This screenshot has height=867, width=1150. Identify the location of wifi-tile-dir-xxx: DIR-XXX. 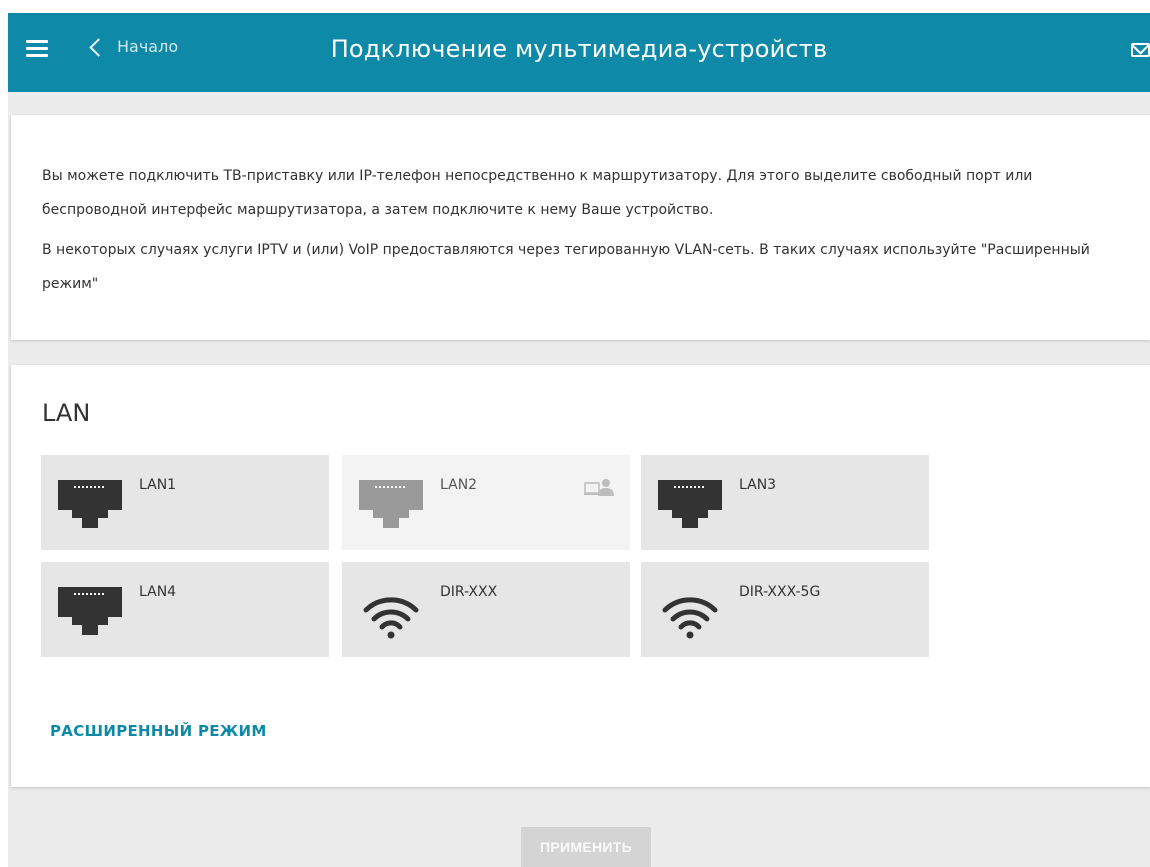
(486, 609).